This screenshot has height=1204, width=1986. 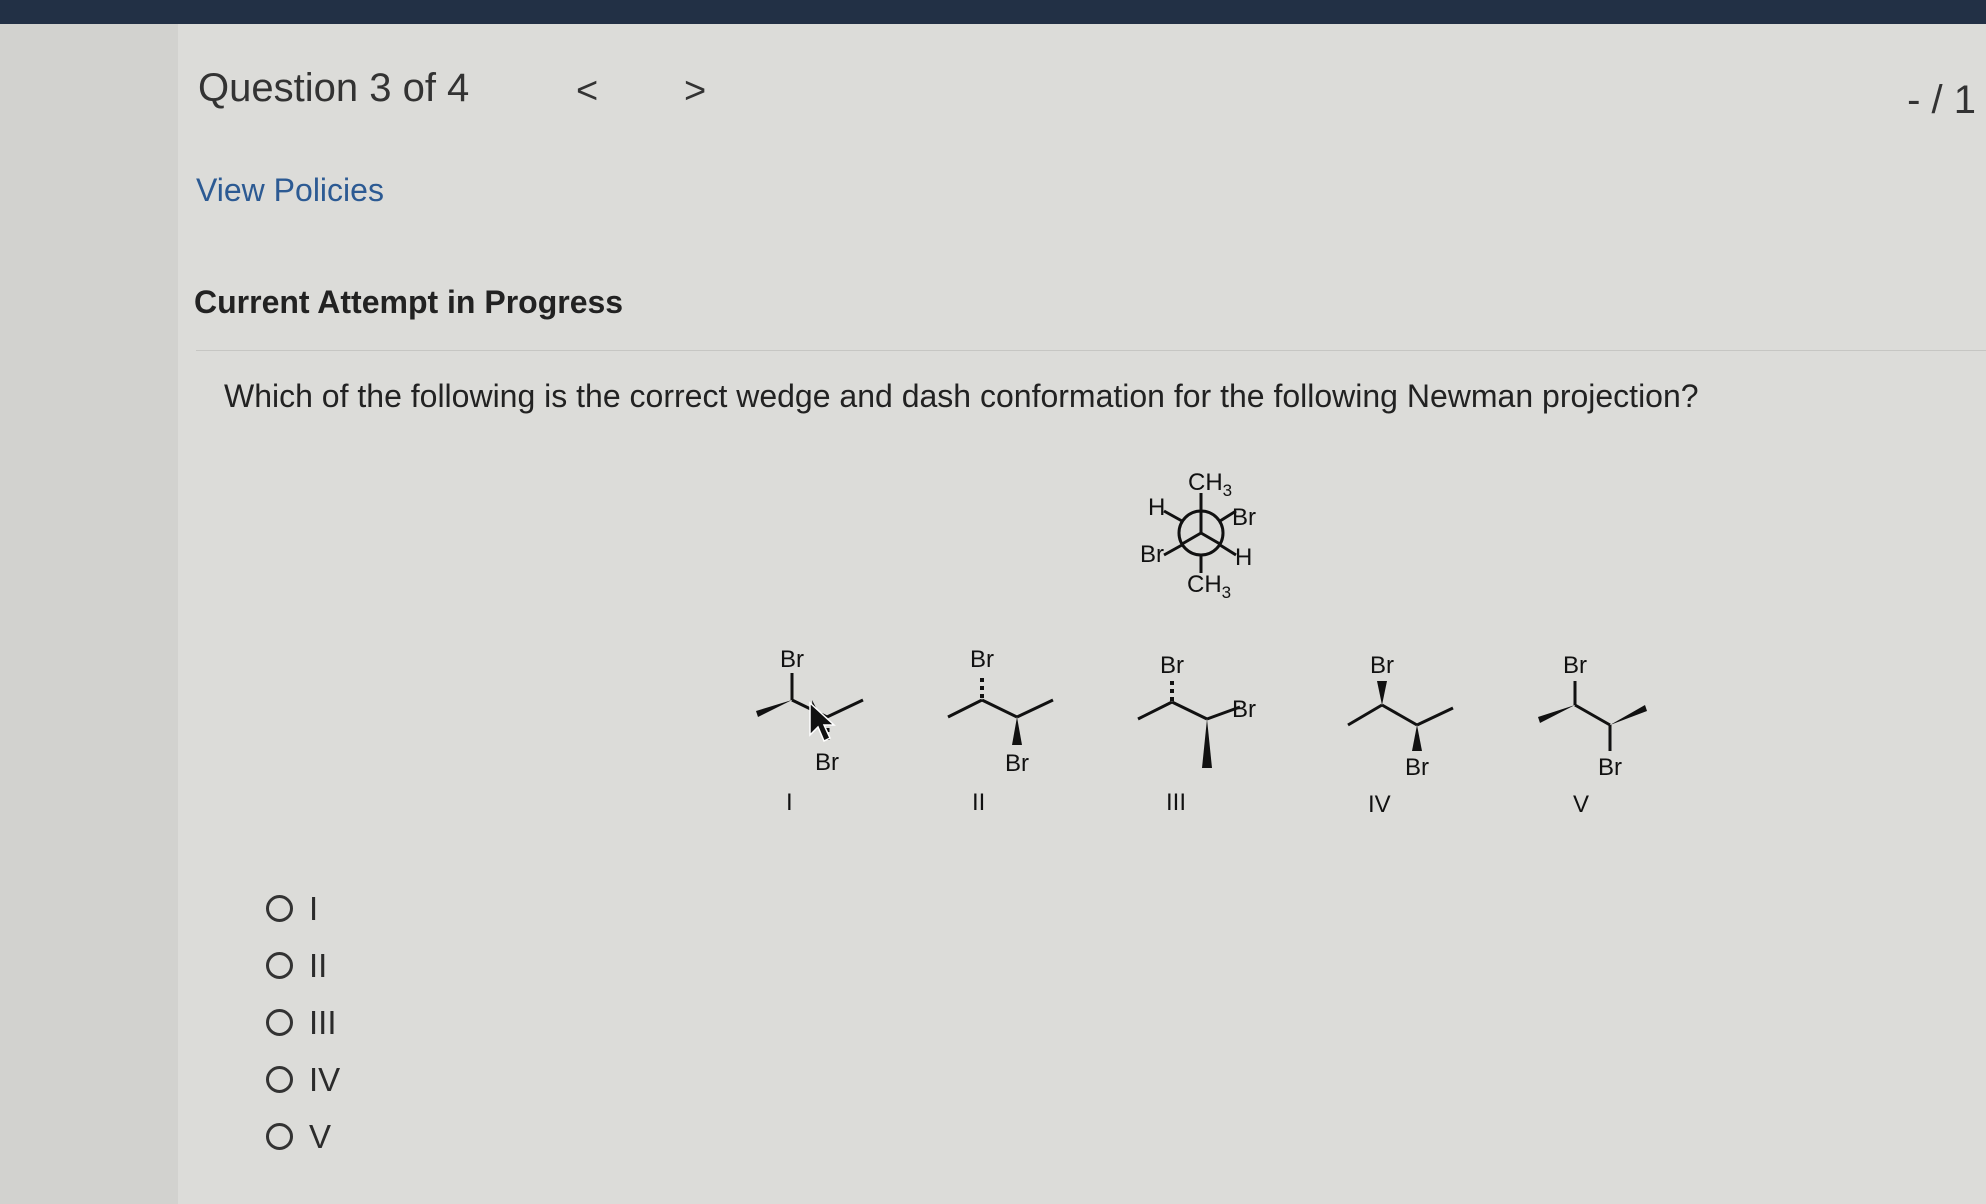 What do you see at coordinates (320, 1136) in the screenshot?
I see `option-label: V` at bounding box center [320, 1136].